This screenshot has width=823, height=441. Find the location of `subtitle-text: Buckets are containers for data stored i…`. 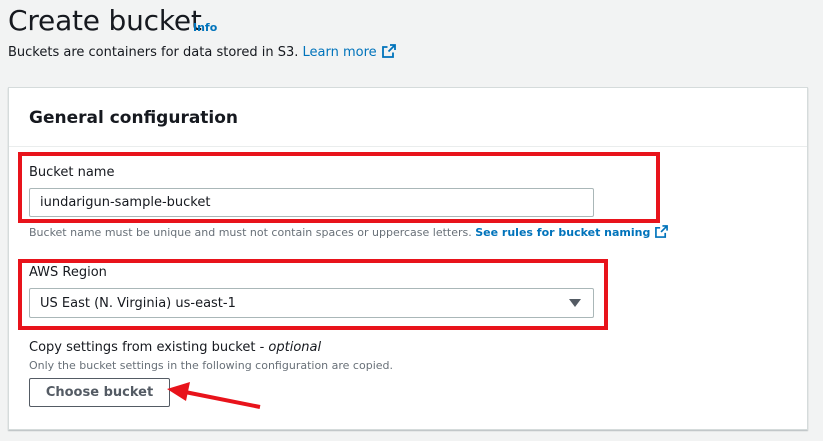

subtitle-text: Buckets are containers for data stored i… is located at coordinates (153, 52).